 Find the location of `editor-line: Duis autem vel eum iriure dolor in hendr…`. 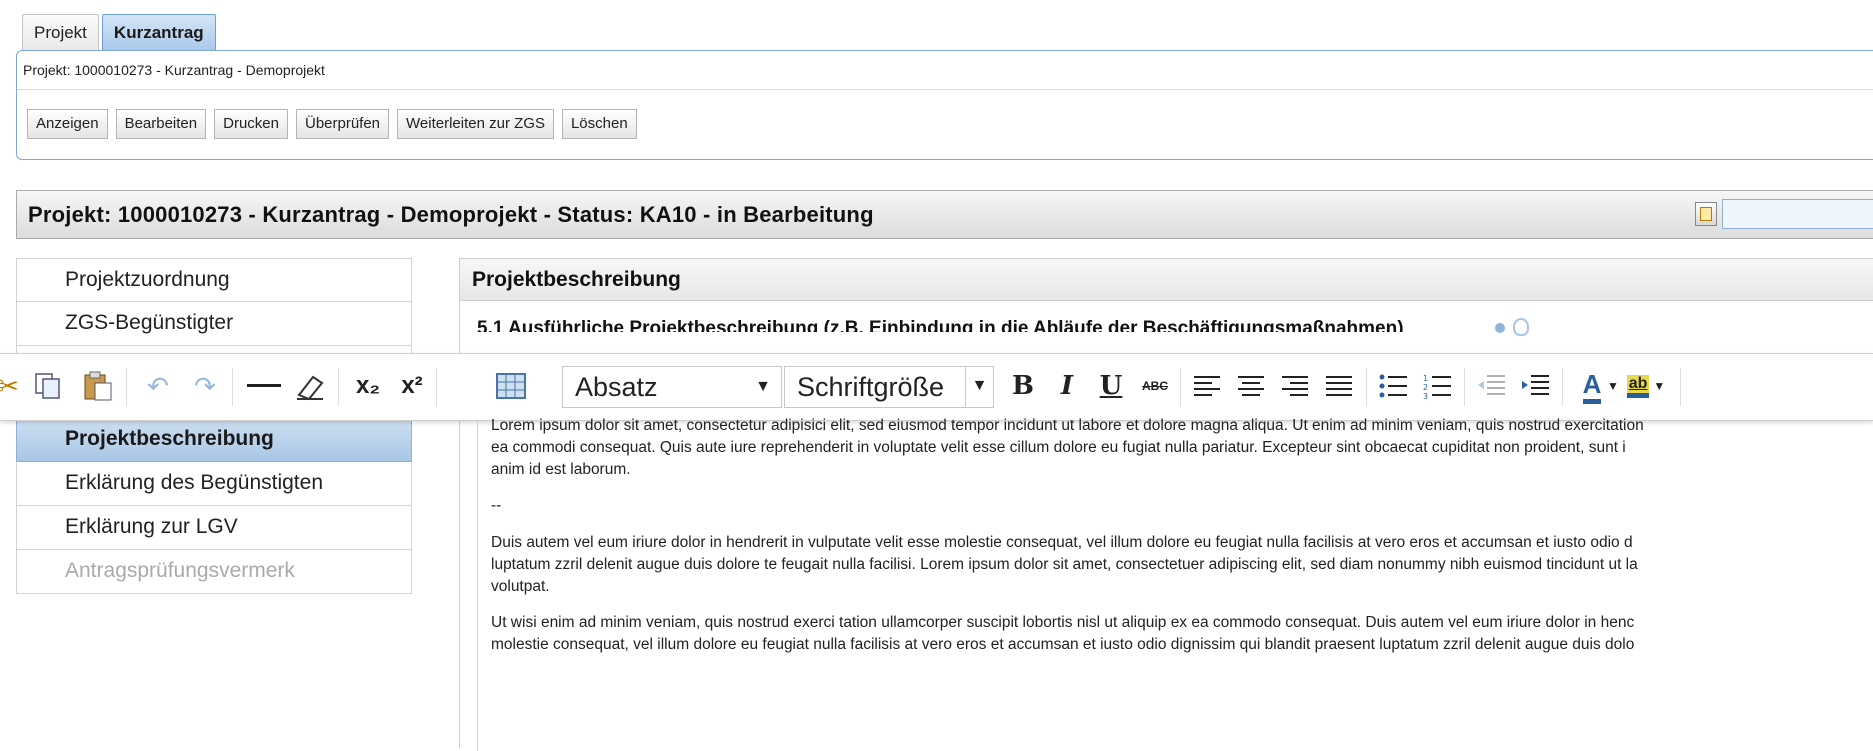

editor-line: Duis autem vel eum iriure dolor in hendr… is located at coordinates (1062, 542).